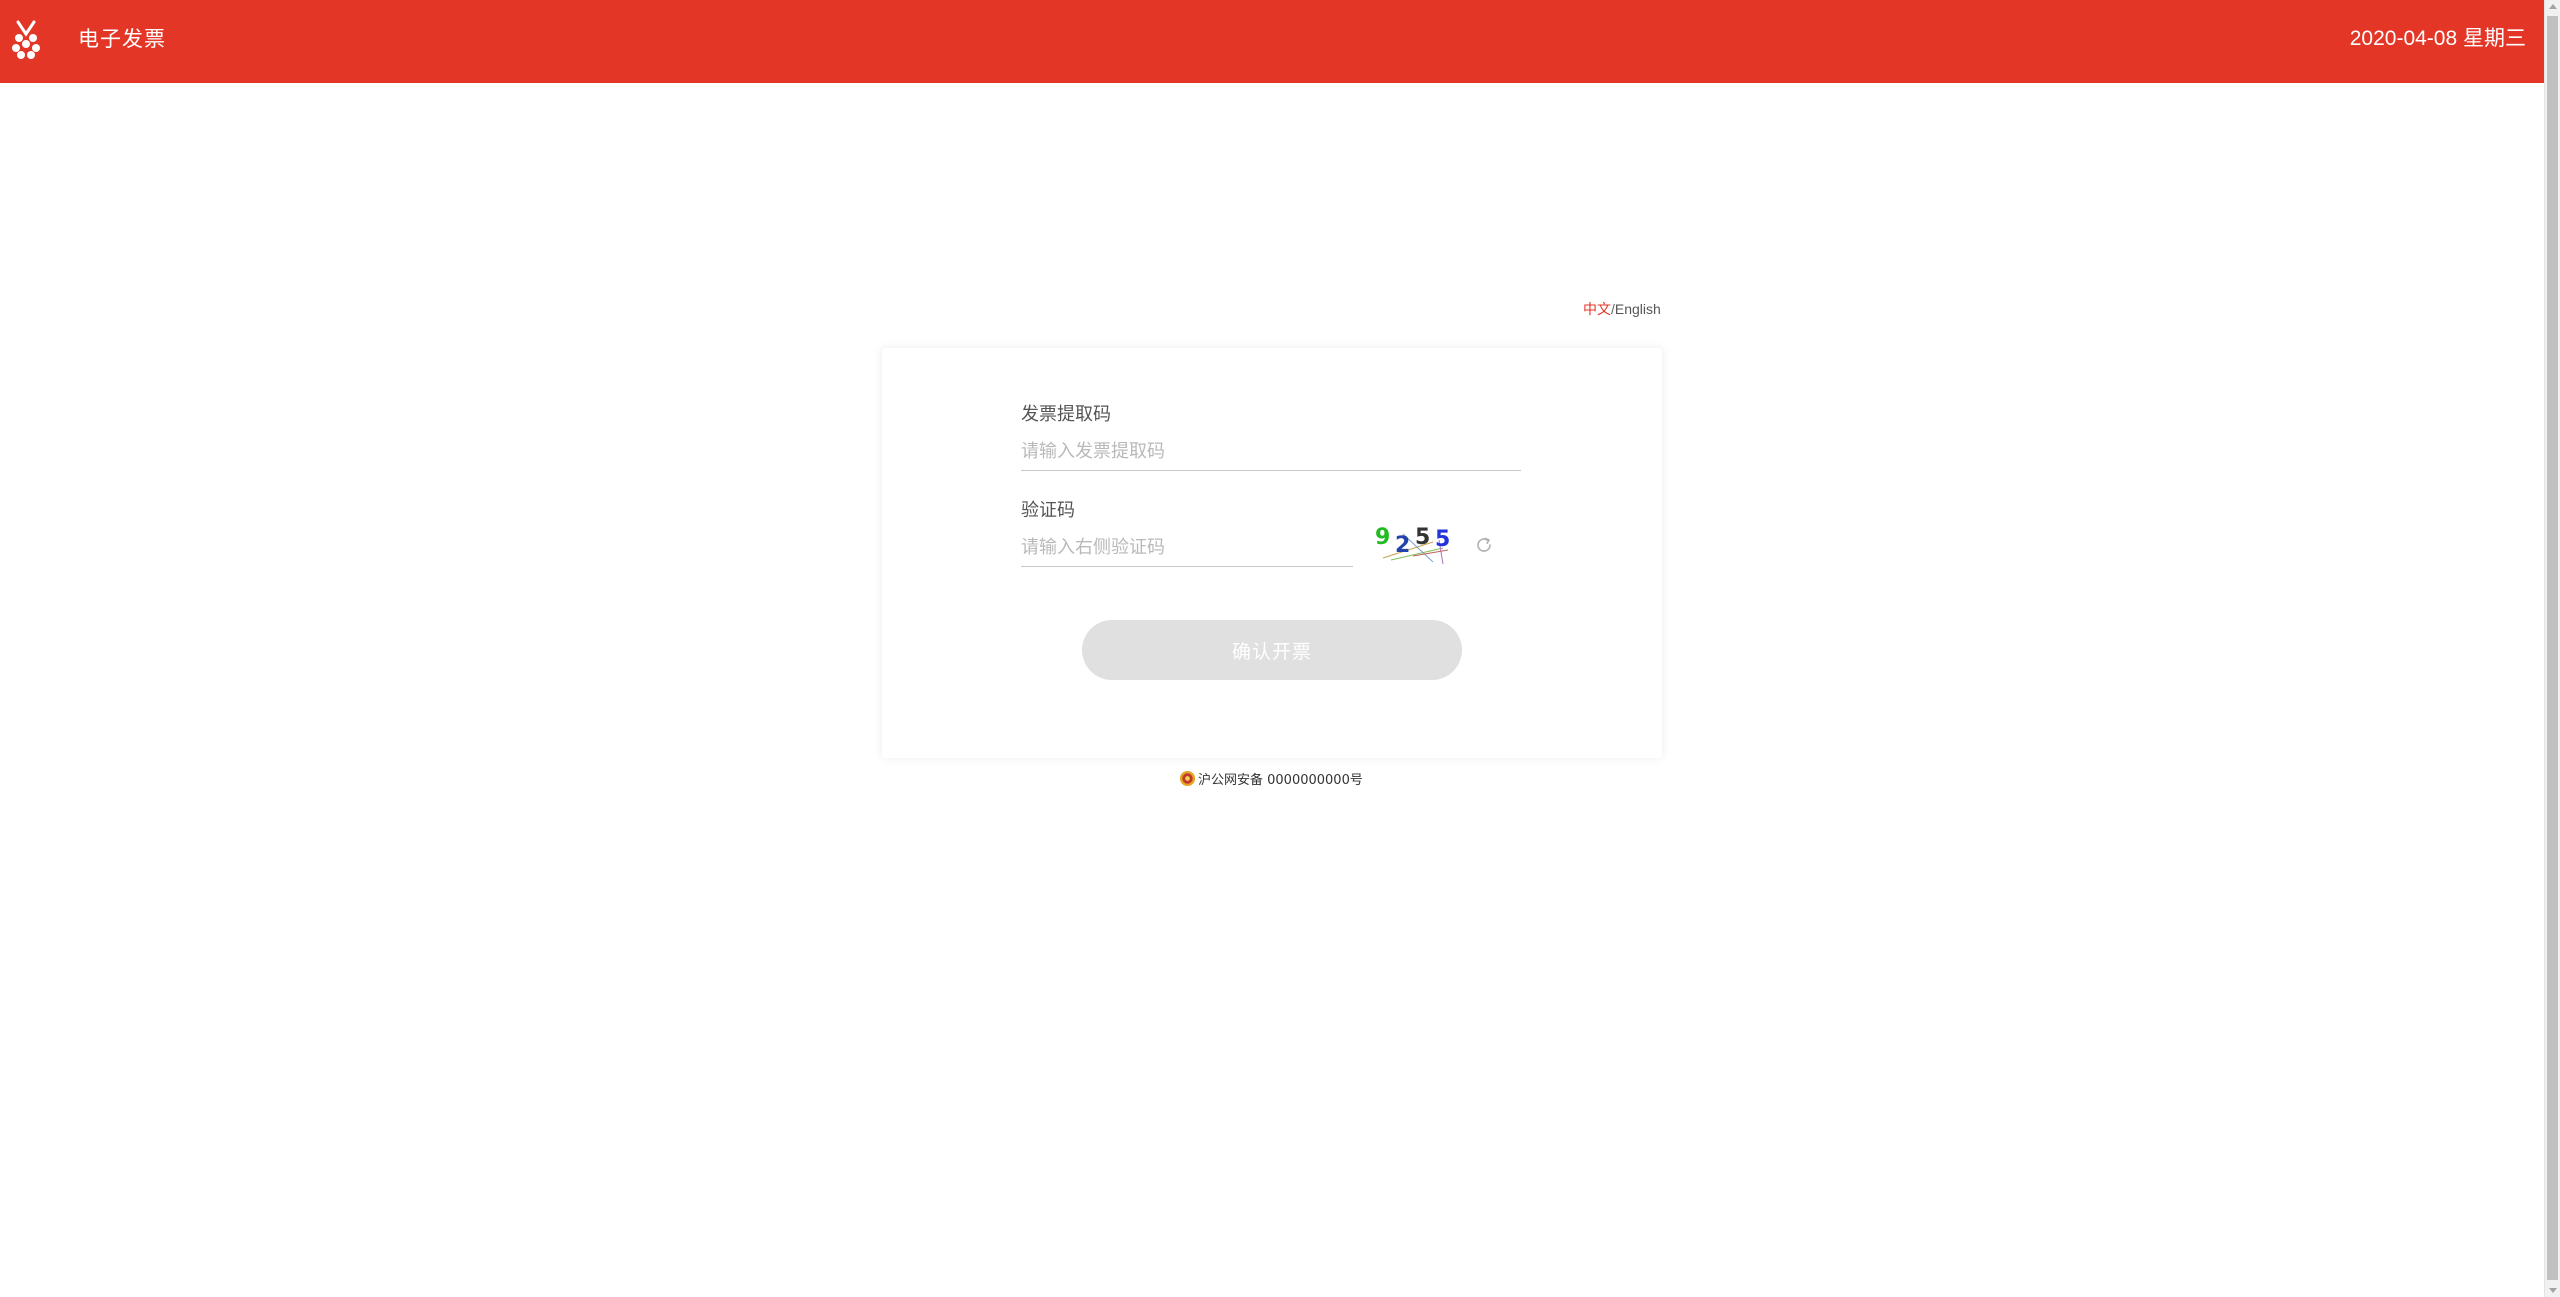 The height and width of the screenshot is (1297, 2560). I want to click on captcha-digit-4: 5, so click(1442, 539).